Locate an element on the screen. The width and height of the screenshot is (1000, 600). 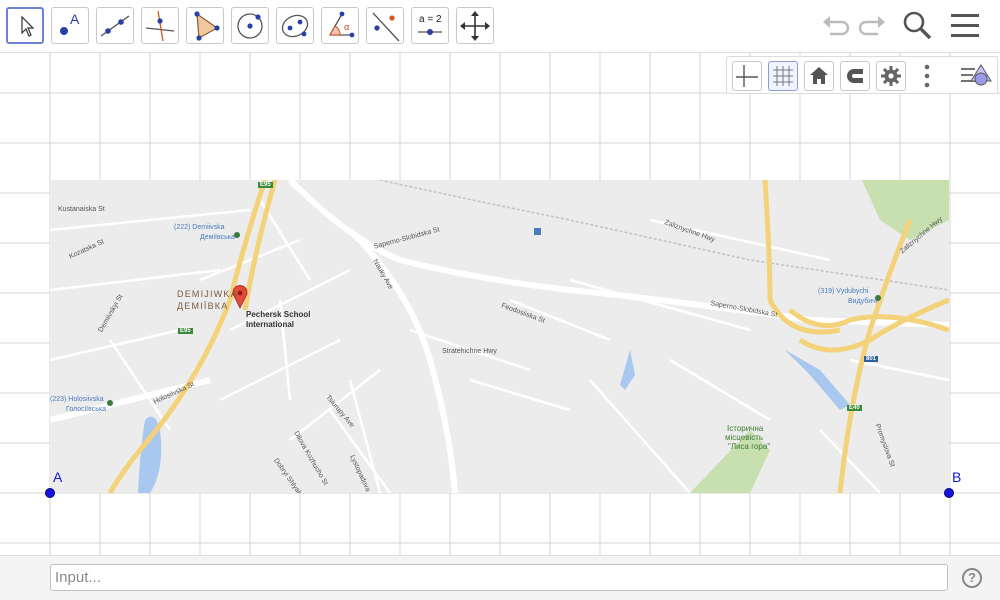
line-tool-button is located at coordinates (115, 25).